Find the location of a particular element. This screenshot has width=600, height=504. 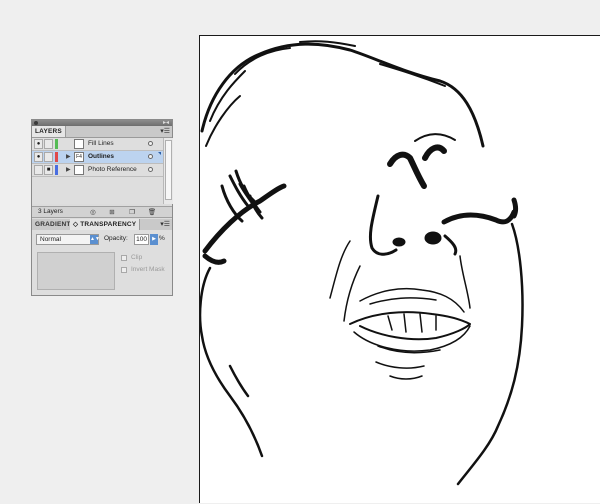

clip-checkbox is located at coordinates (124, 258).